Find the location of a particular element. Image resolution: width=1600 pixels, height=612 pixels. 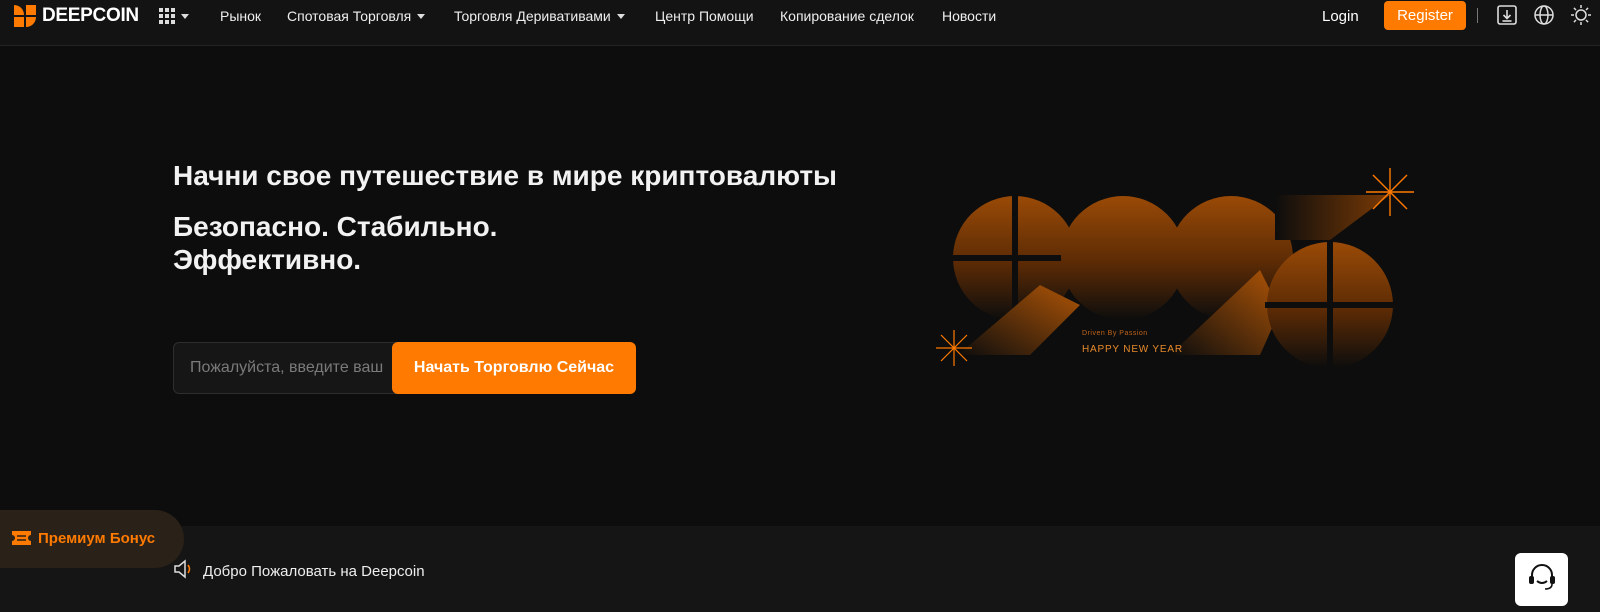

login-button: Login is located at coordinates (1340, 16).